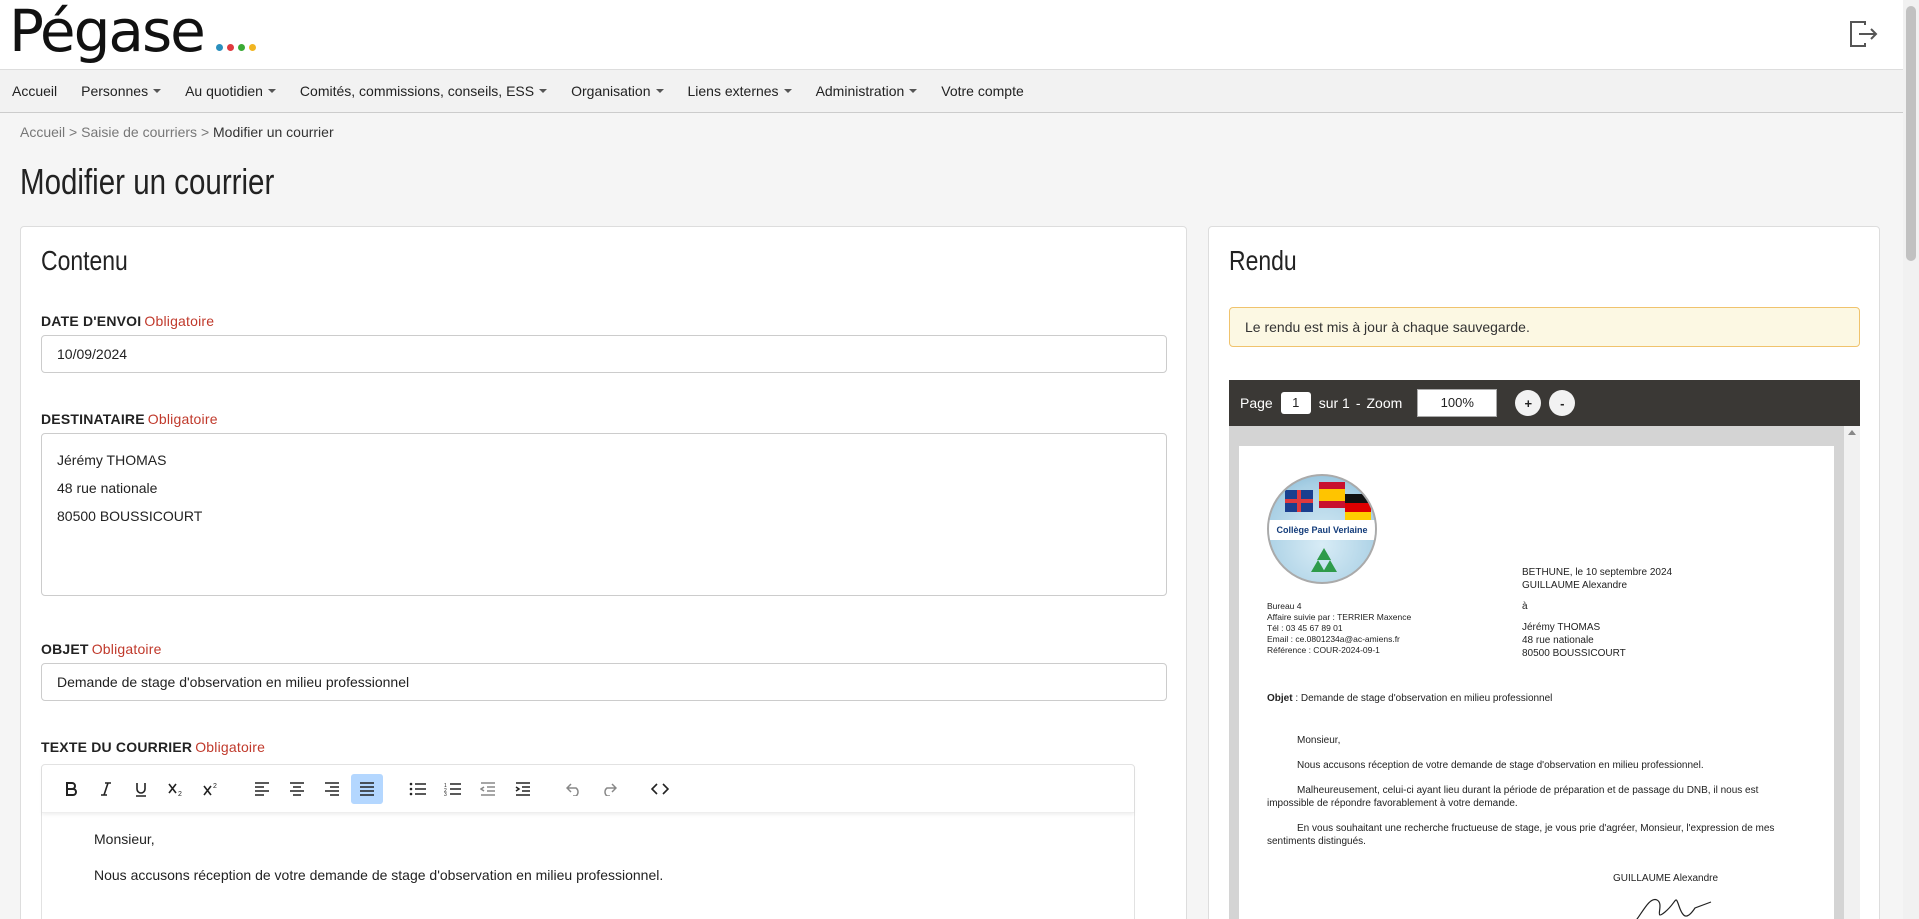 The width and height of the screenshot is (1919, 919). What do you see at coordinates (604, 354) in the screenshot?
I see `date-input: 10/09/2024` at bounding box center [604, 354].